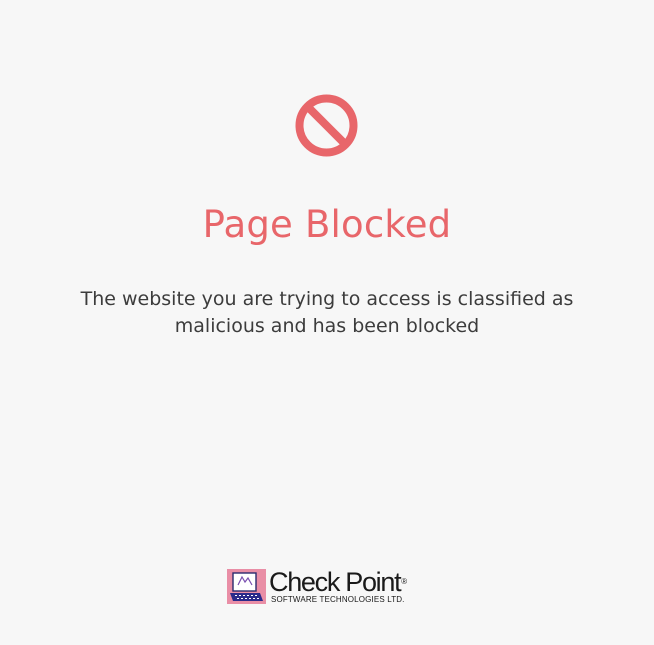 This screenshot has height=645, width=654. What do you see at coordinates (404, 581) in the screenshot?
I see `registered-mark: ®` at bounding box center [404, 581].